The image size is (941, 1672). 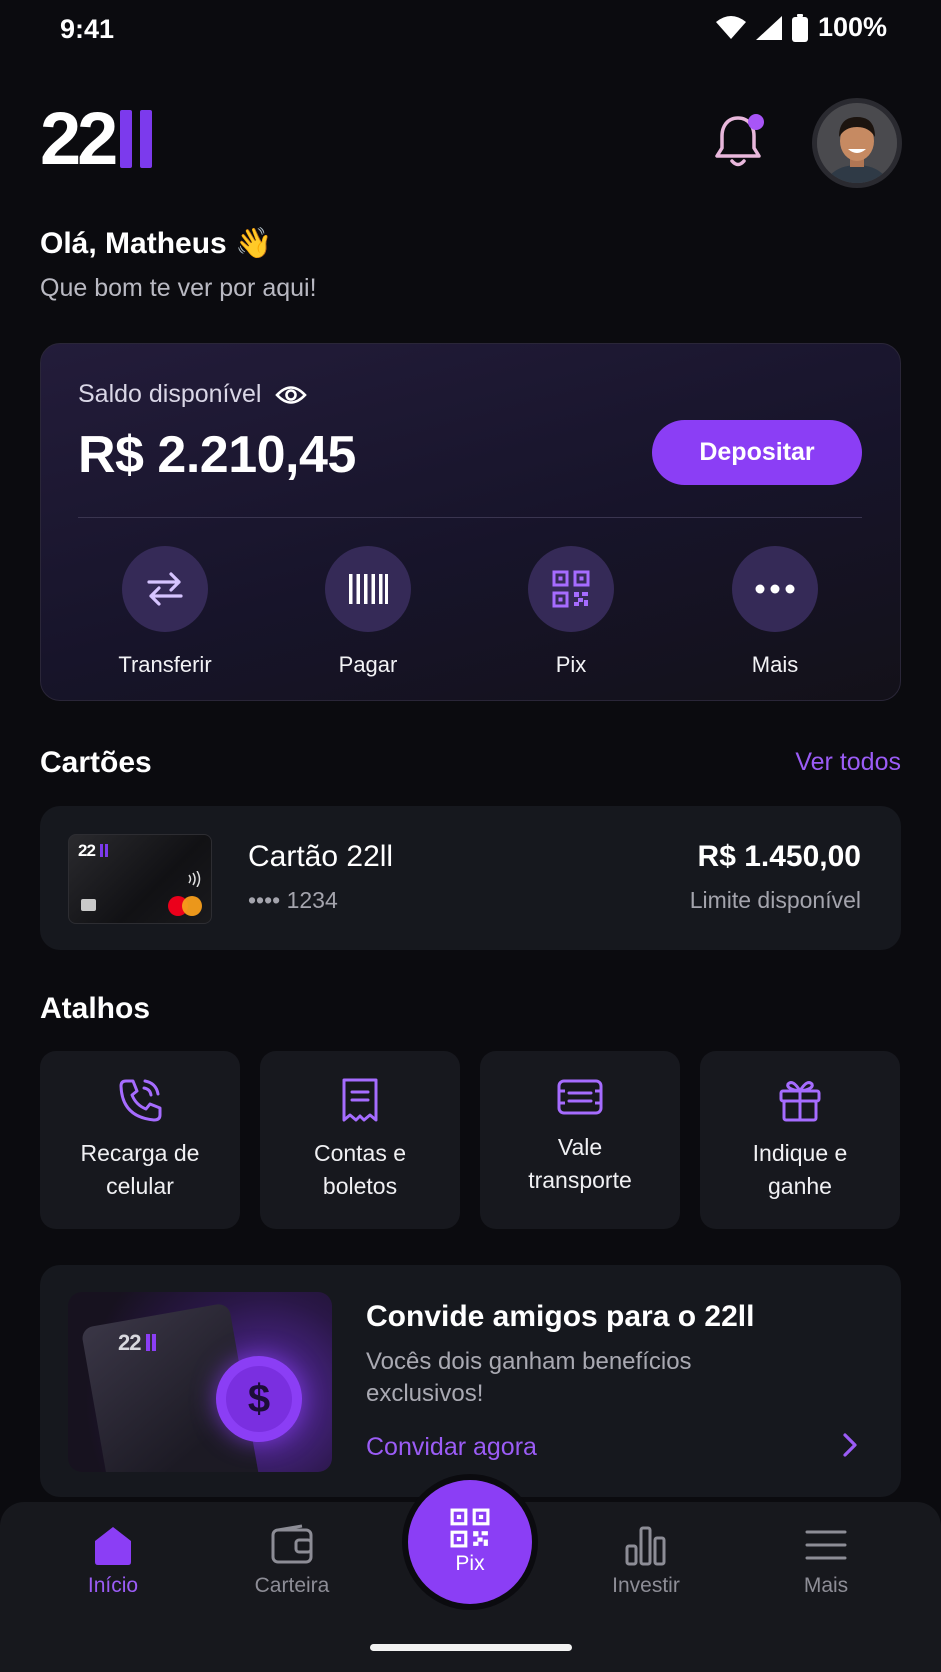 I want to click on contactless-icon, so click(x=194, y=879).